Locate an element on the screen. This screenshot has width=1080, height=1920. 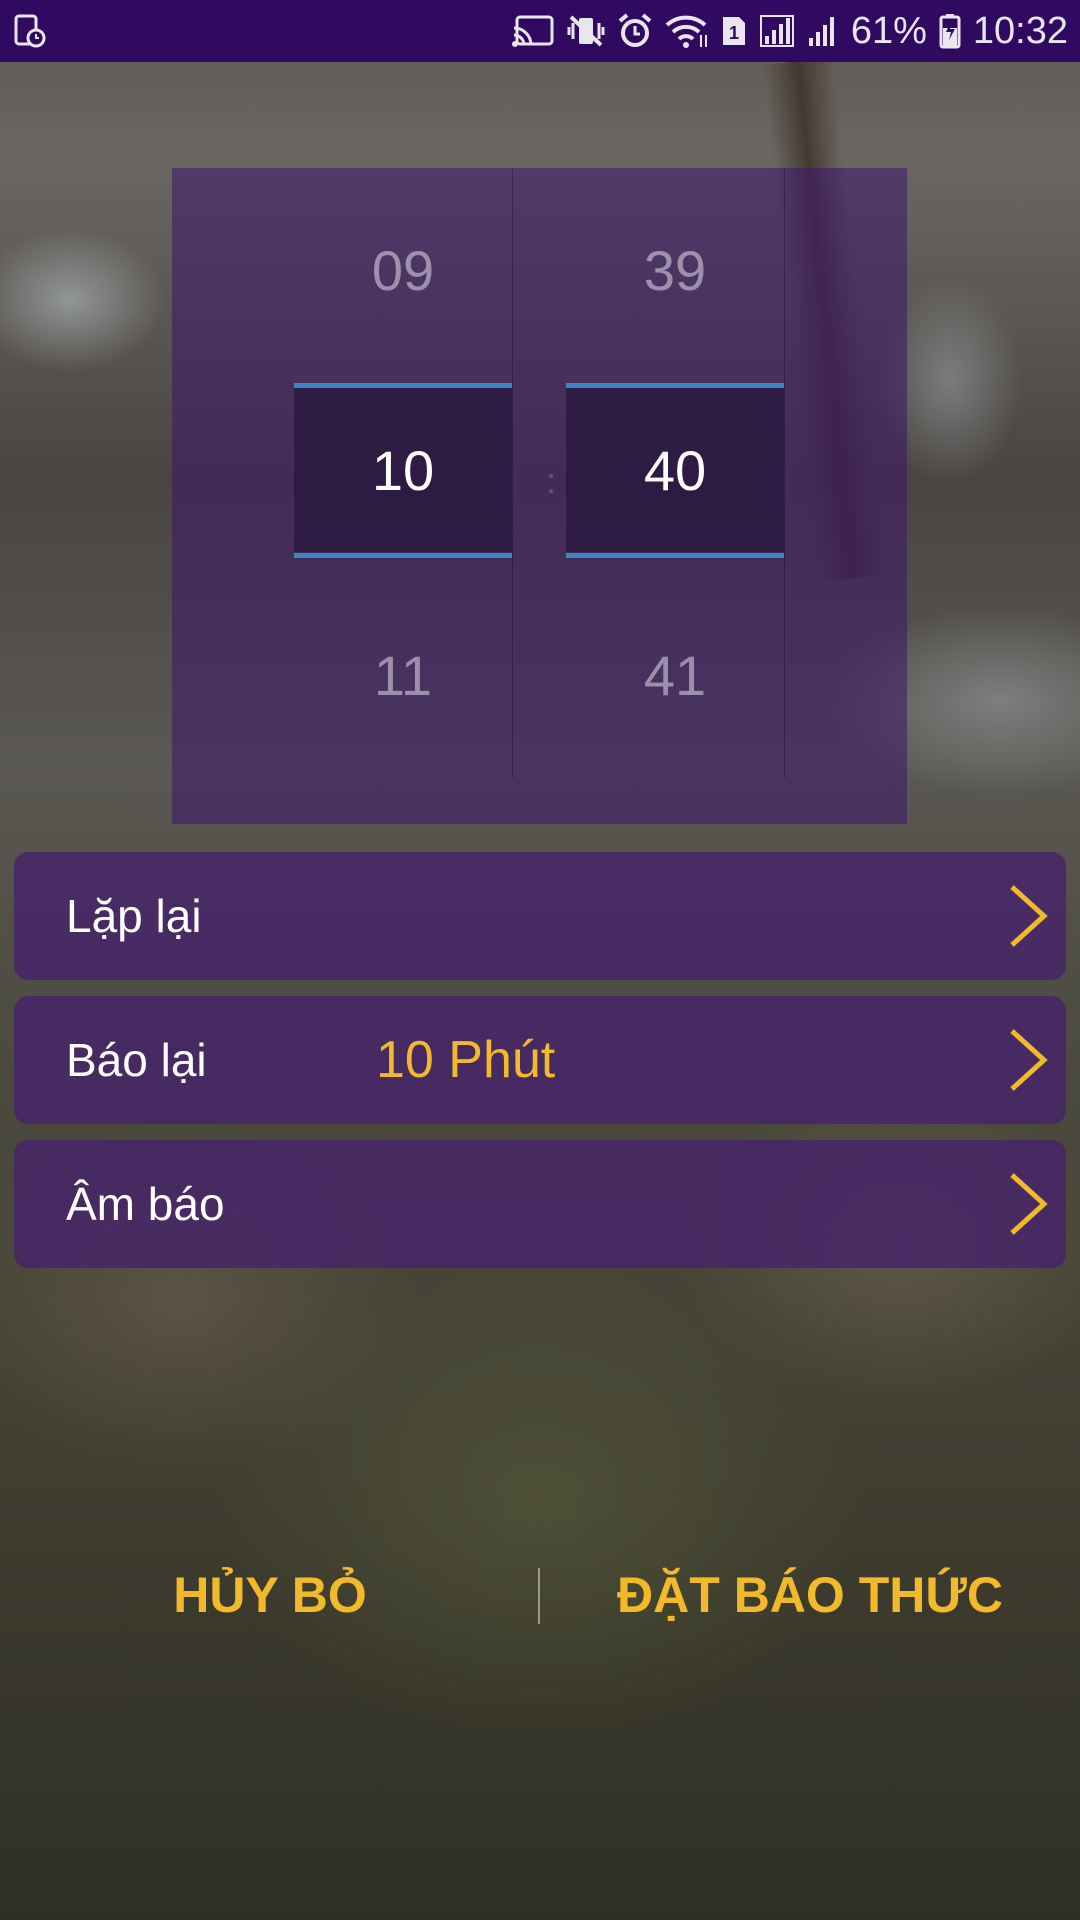
minute-current: 40 is located at coordinates (675, 470).